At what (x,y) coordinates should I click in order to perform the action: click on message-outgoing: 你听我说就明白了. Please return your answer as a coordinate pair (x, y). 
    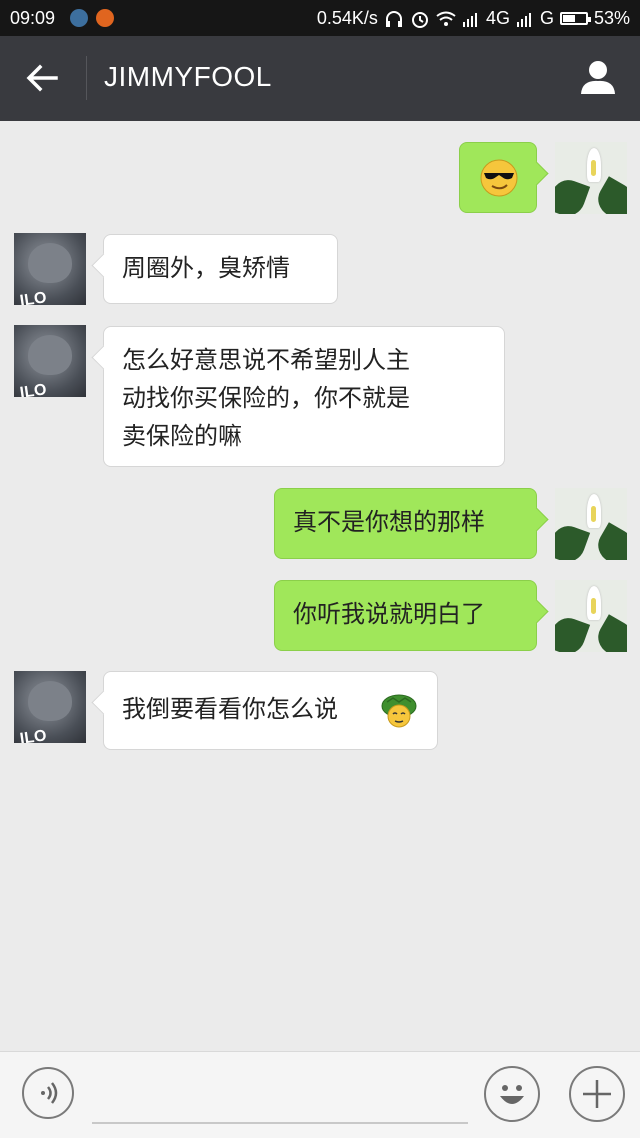
    Looking at the image, I should click on (320, 620).